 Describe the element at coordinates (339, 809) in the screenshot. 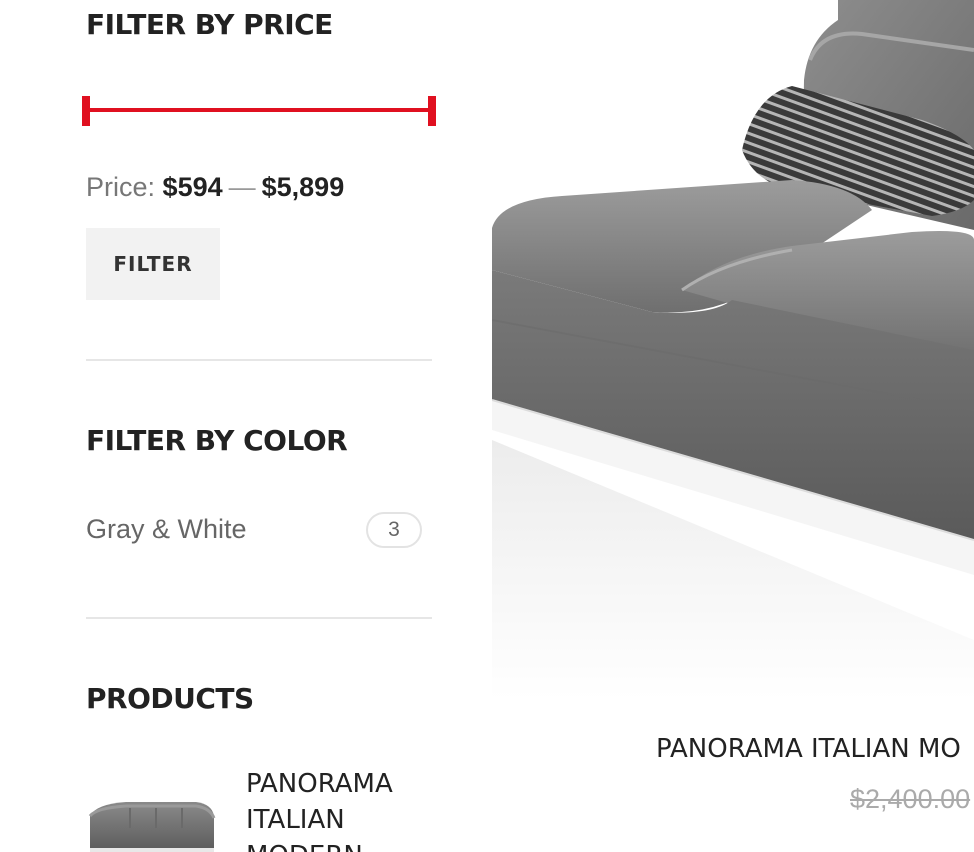

I see `product-list-item-name: PANORAMA ITALIAN MODERN` at that location.